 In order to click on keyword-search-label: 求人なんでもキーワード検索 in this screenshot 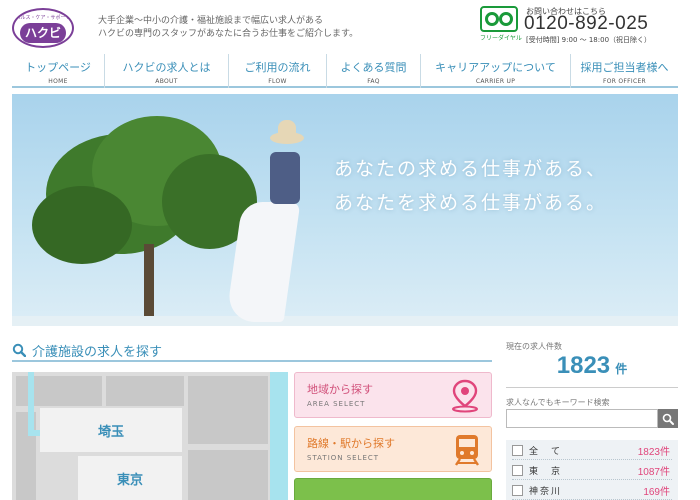, I will do `click(558, 402)`.